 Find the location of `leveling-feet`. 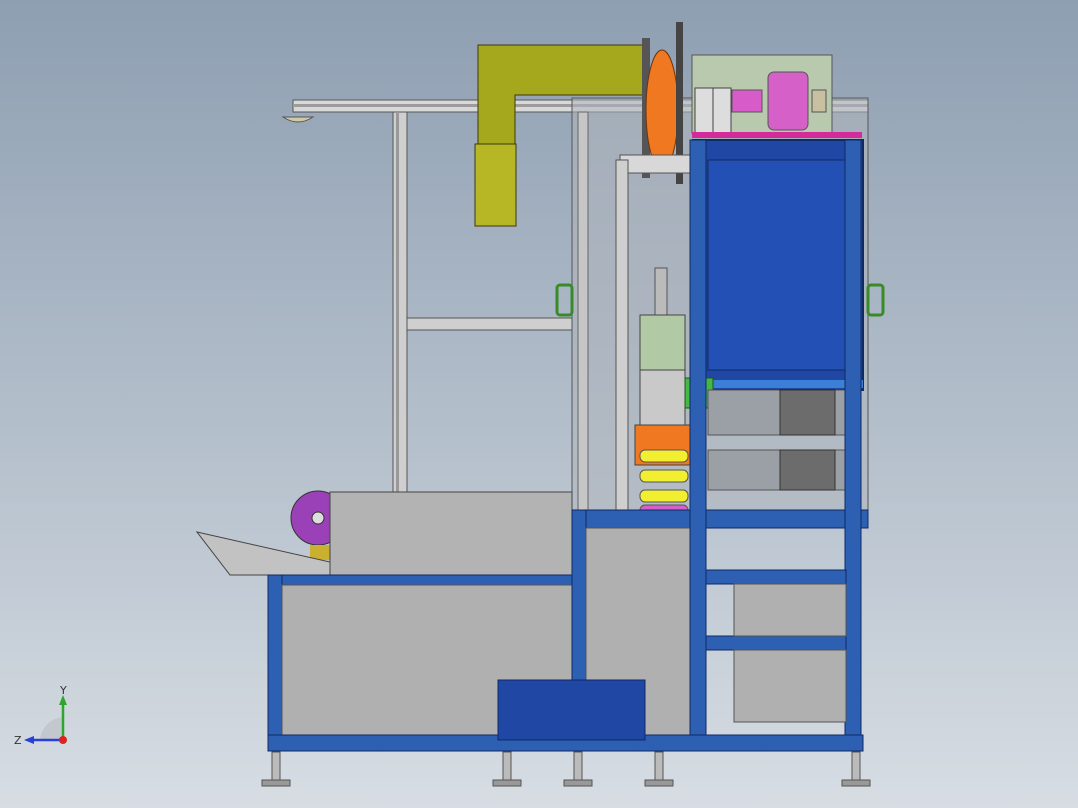

leveling-feet is located at coordinates (566, 769).